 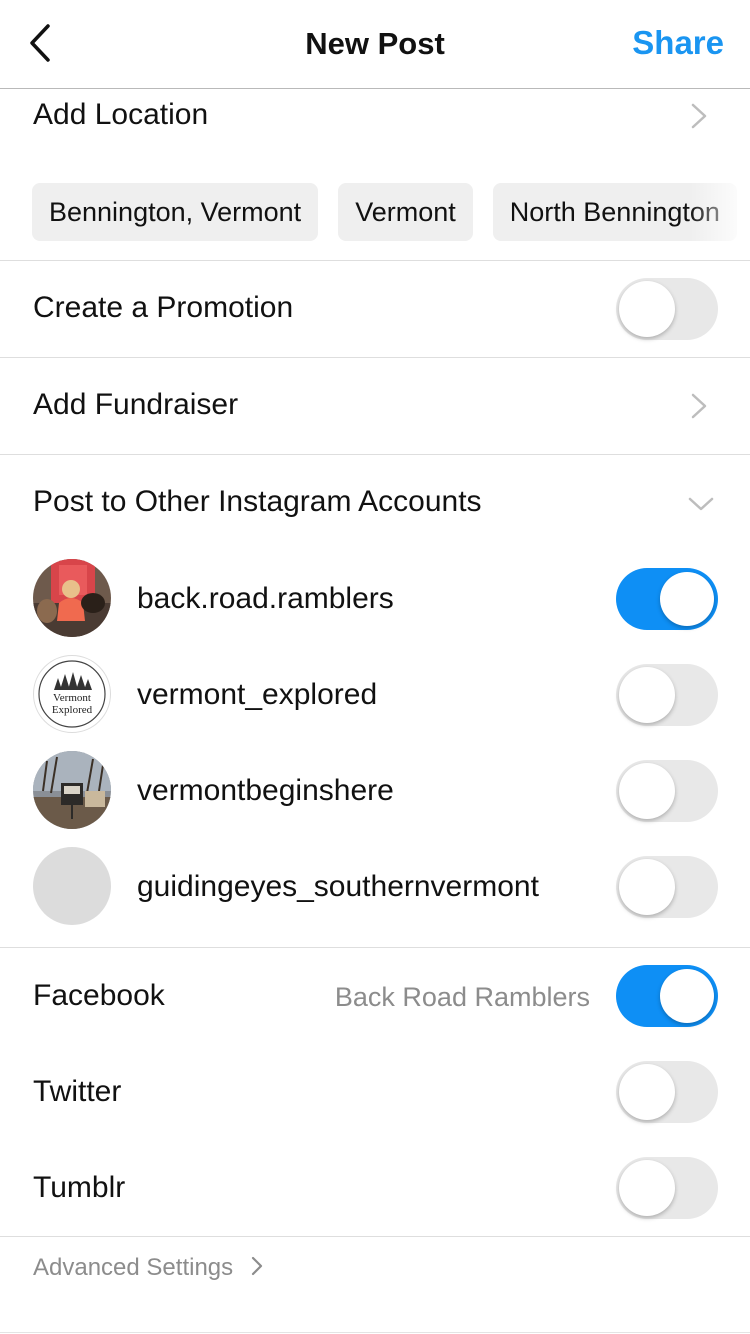 I want to click on promotion-toggle, so click(x=667, y=309).